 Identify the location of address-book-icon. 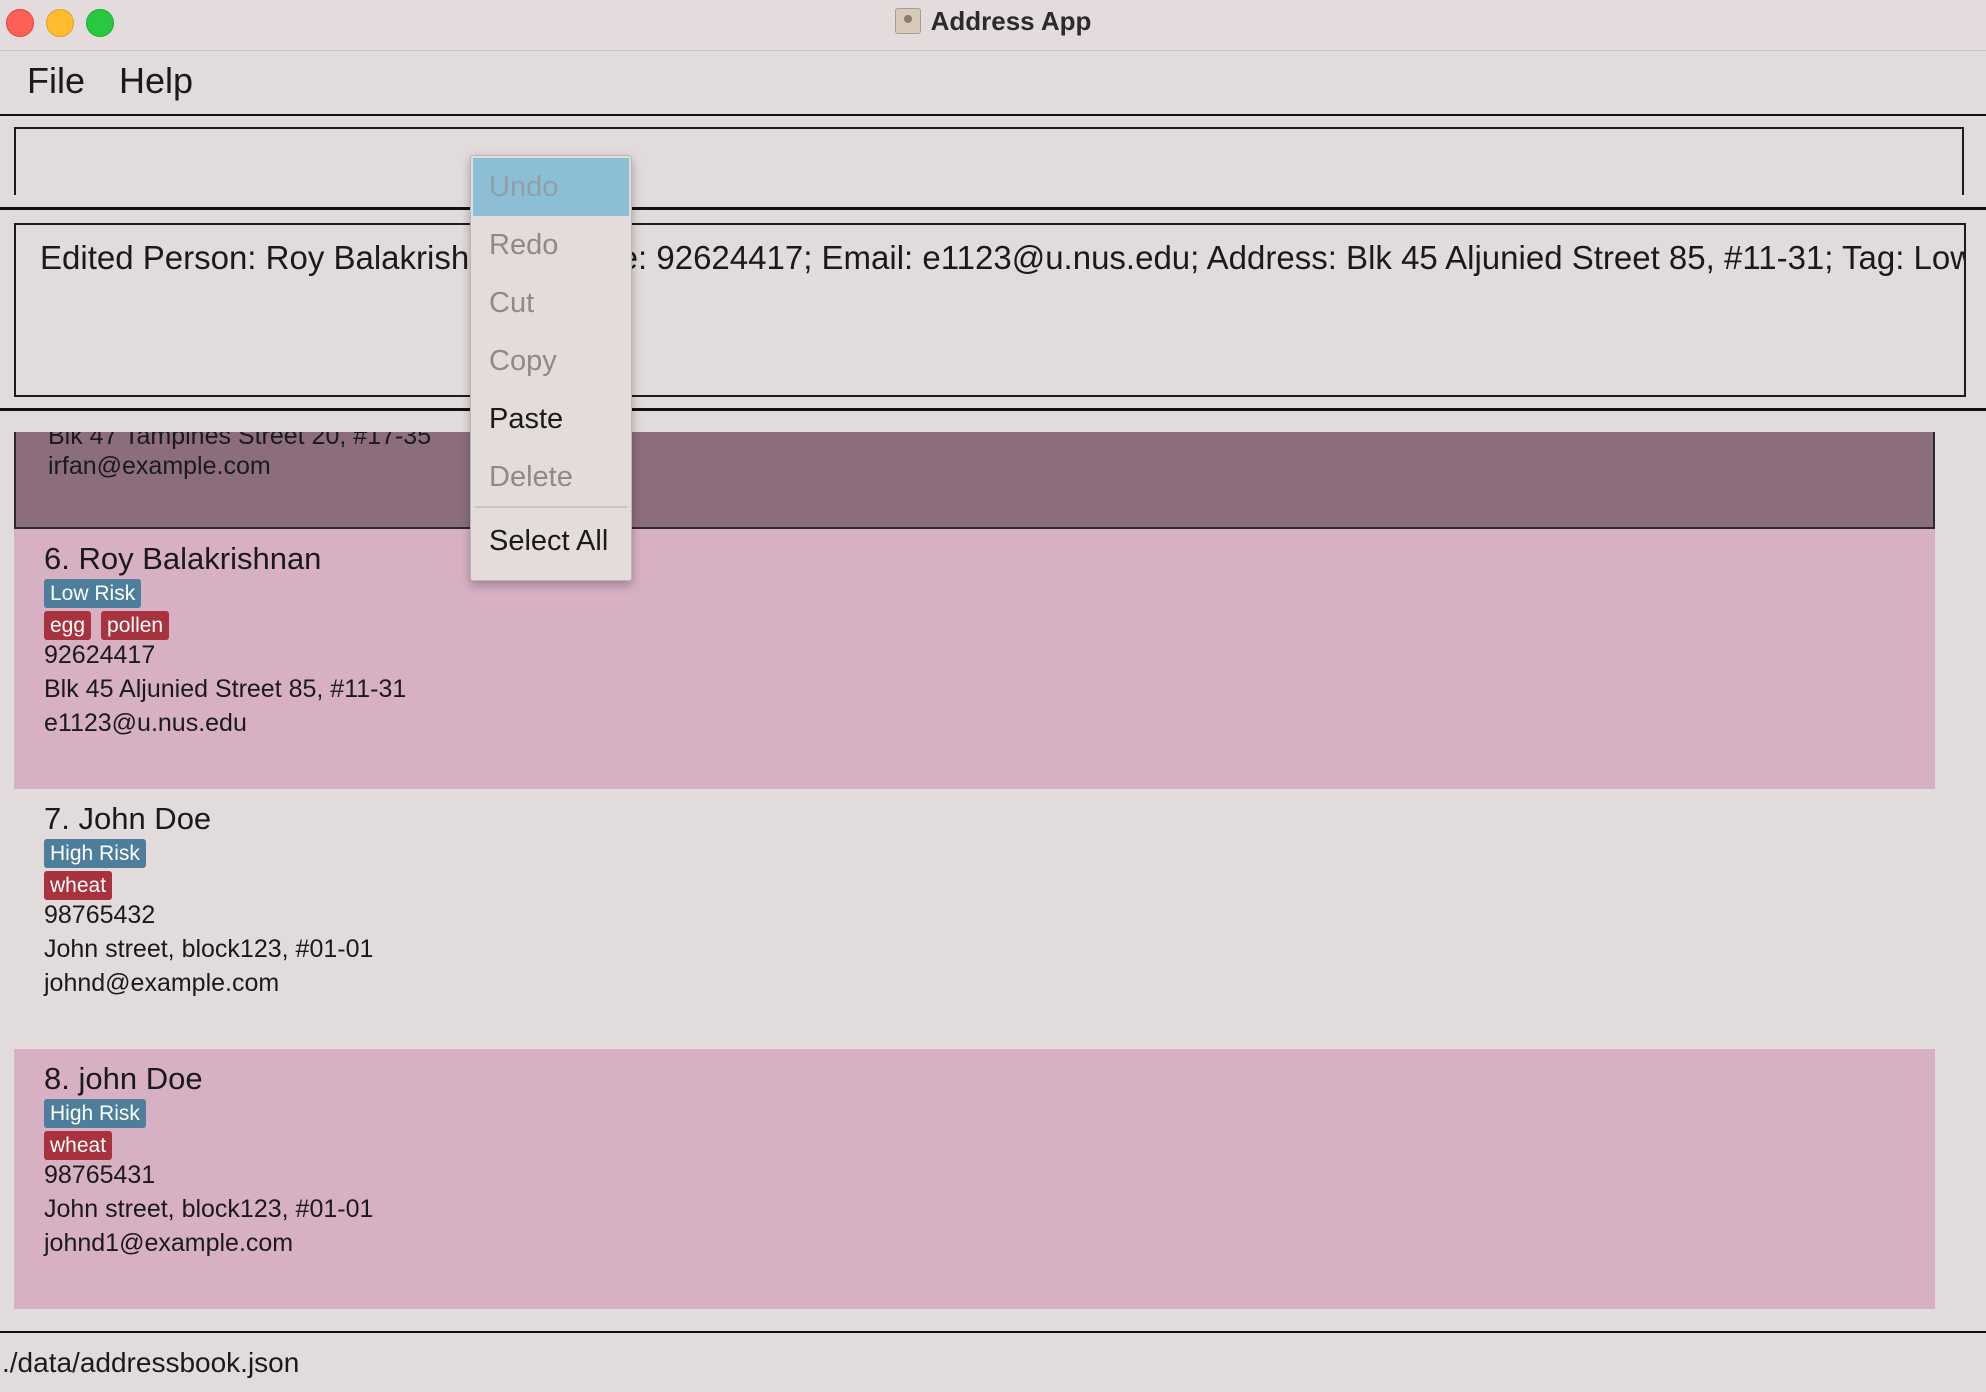
(907, 21).